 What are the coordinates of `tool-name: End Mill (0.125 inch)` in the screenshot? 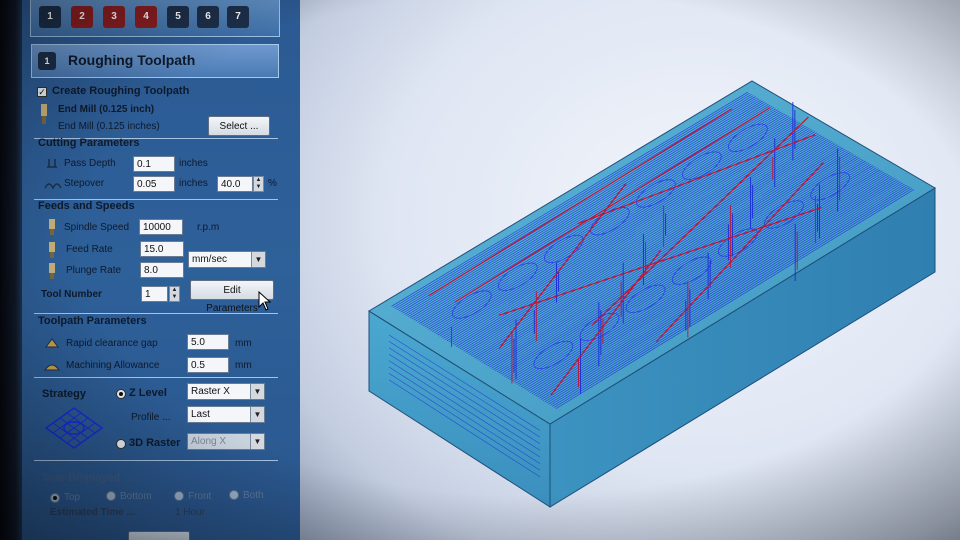 It's located at (106, 109).